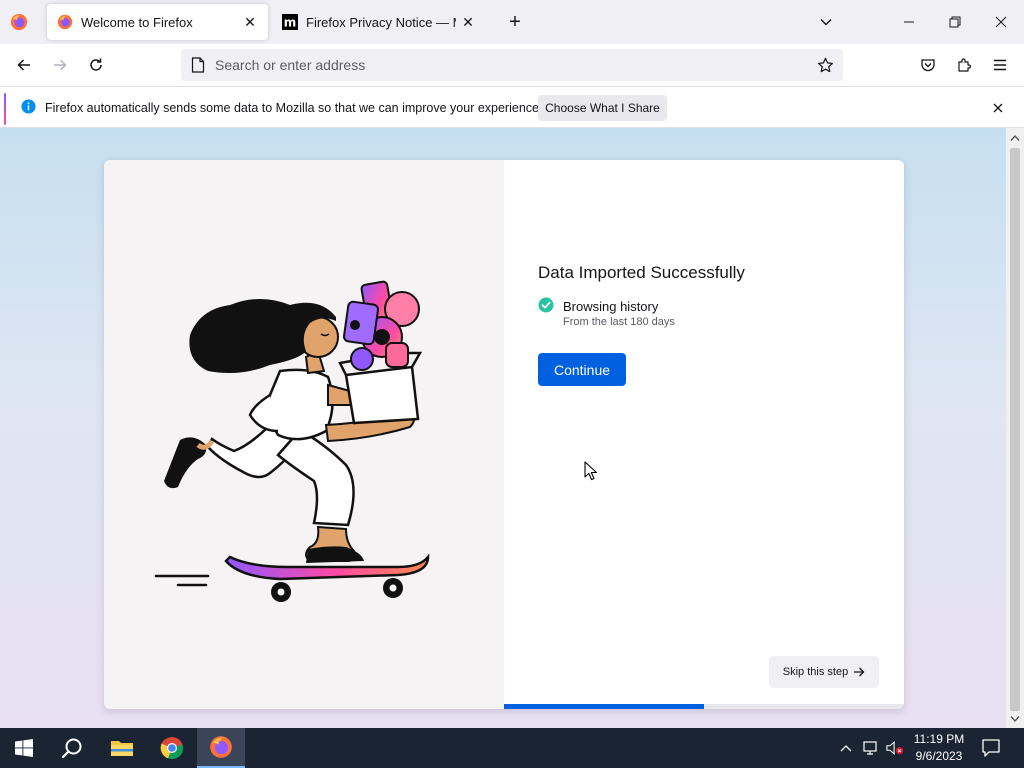  Describe the element at coordinates (1001, 22) in the screenshot. I see `close-window-icon` at that location.